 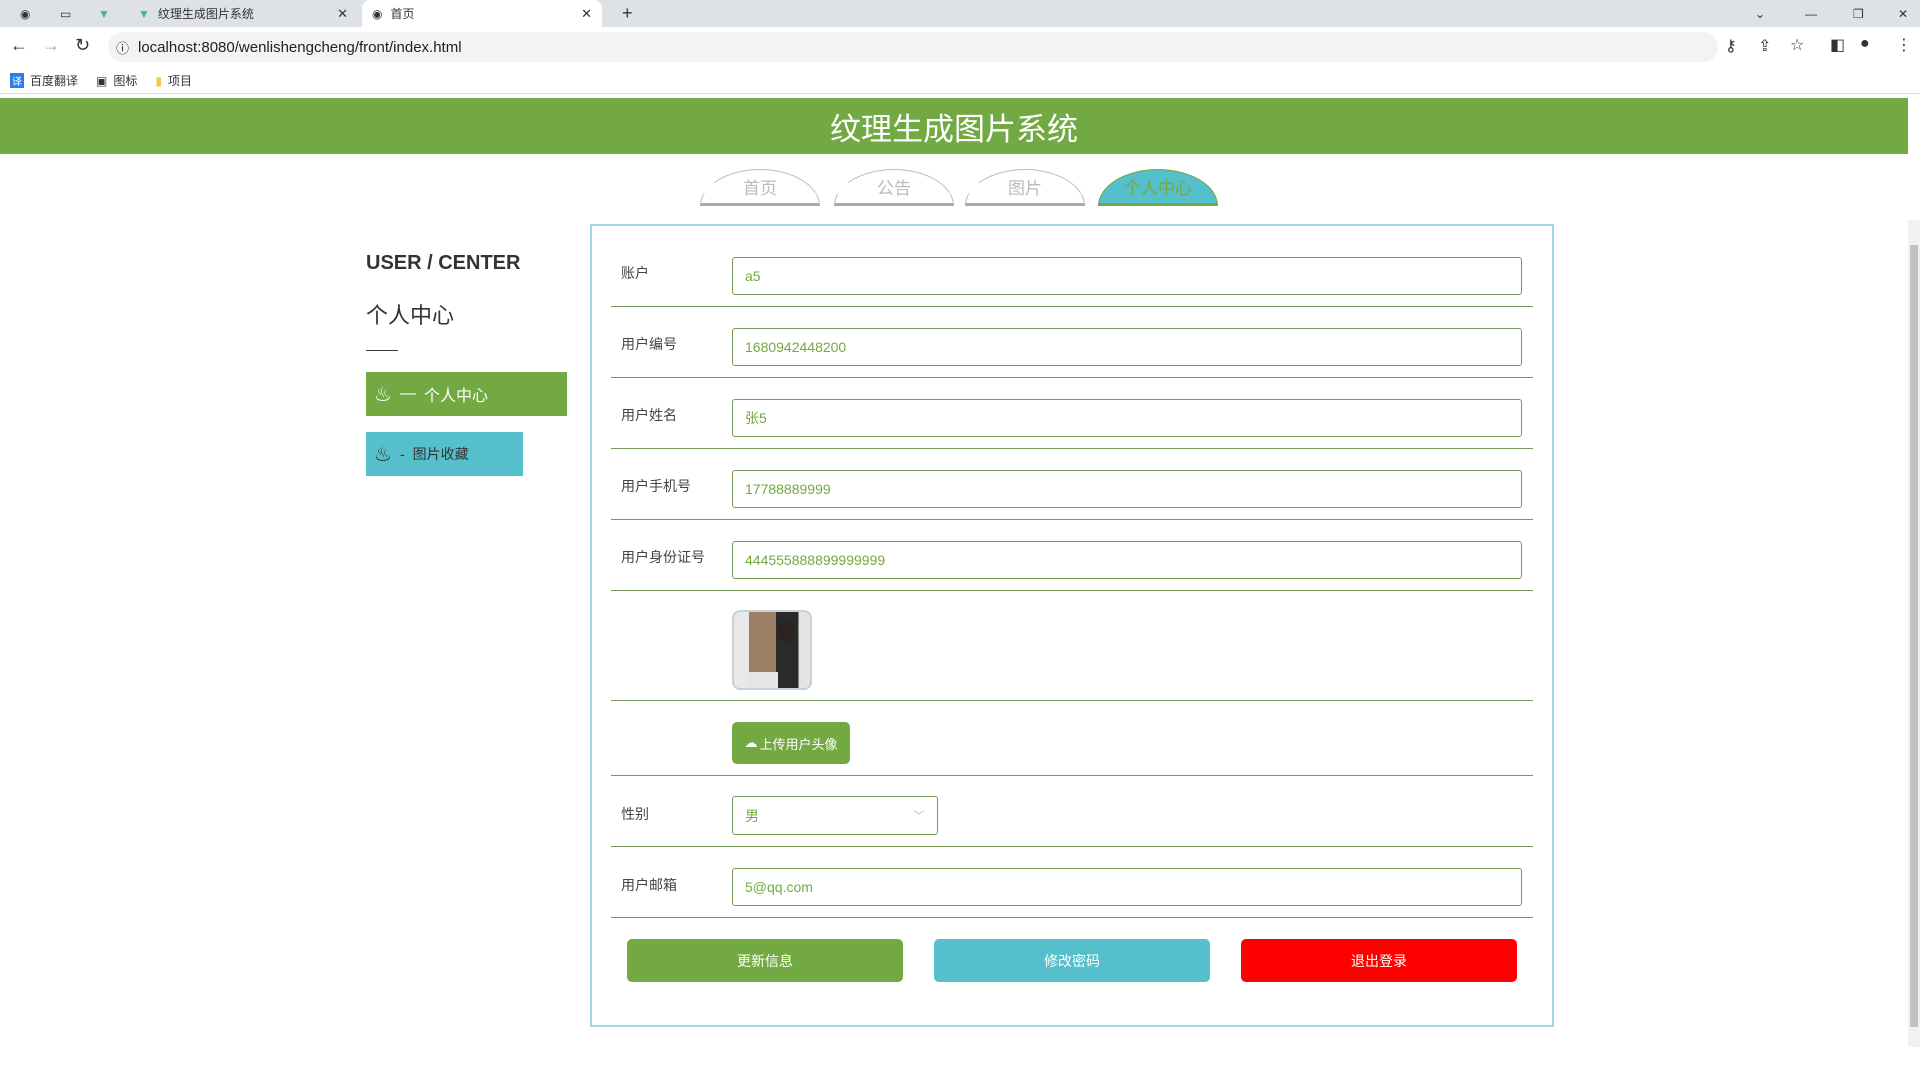 I want to click on gender-select: 男 ﹀, so click(x=835, y=815).